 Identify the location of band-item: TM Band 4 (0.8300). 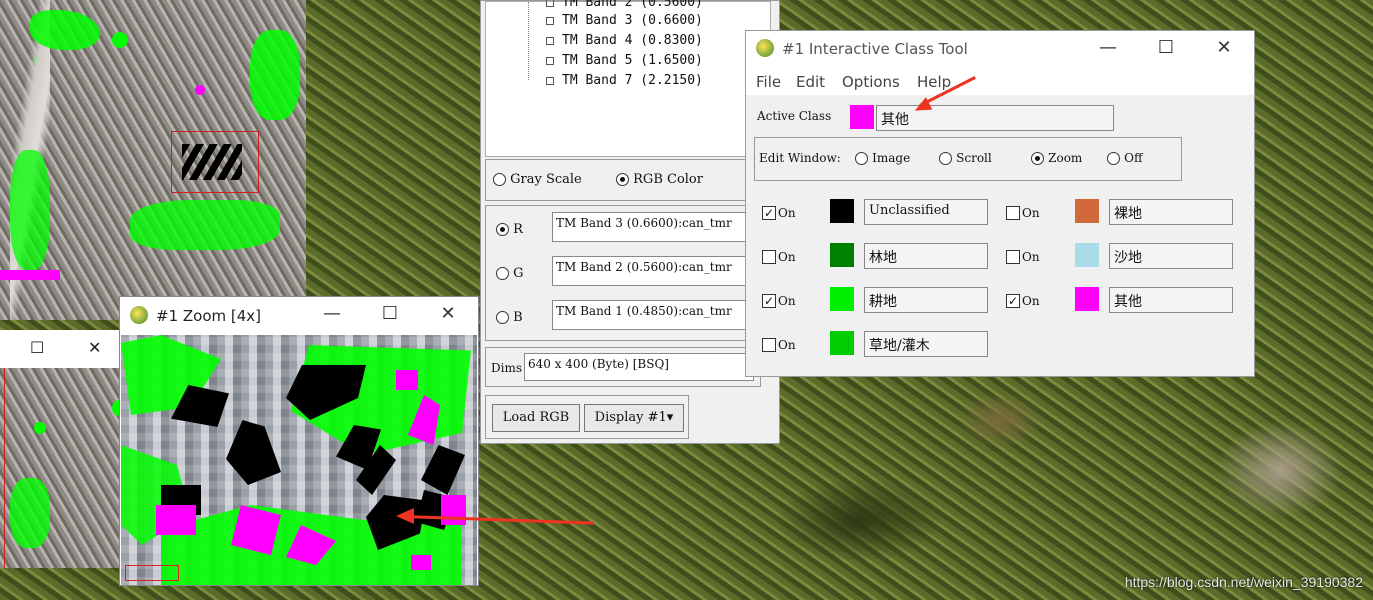
(624, 40).